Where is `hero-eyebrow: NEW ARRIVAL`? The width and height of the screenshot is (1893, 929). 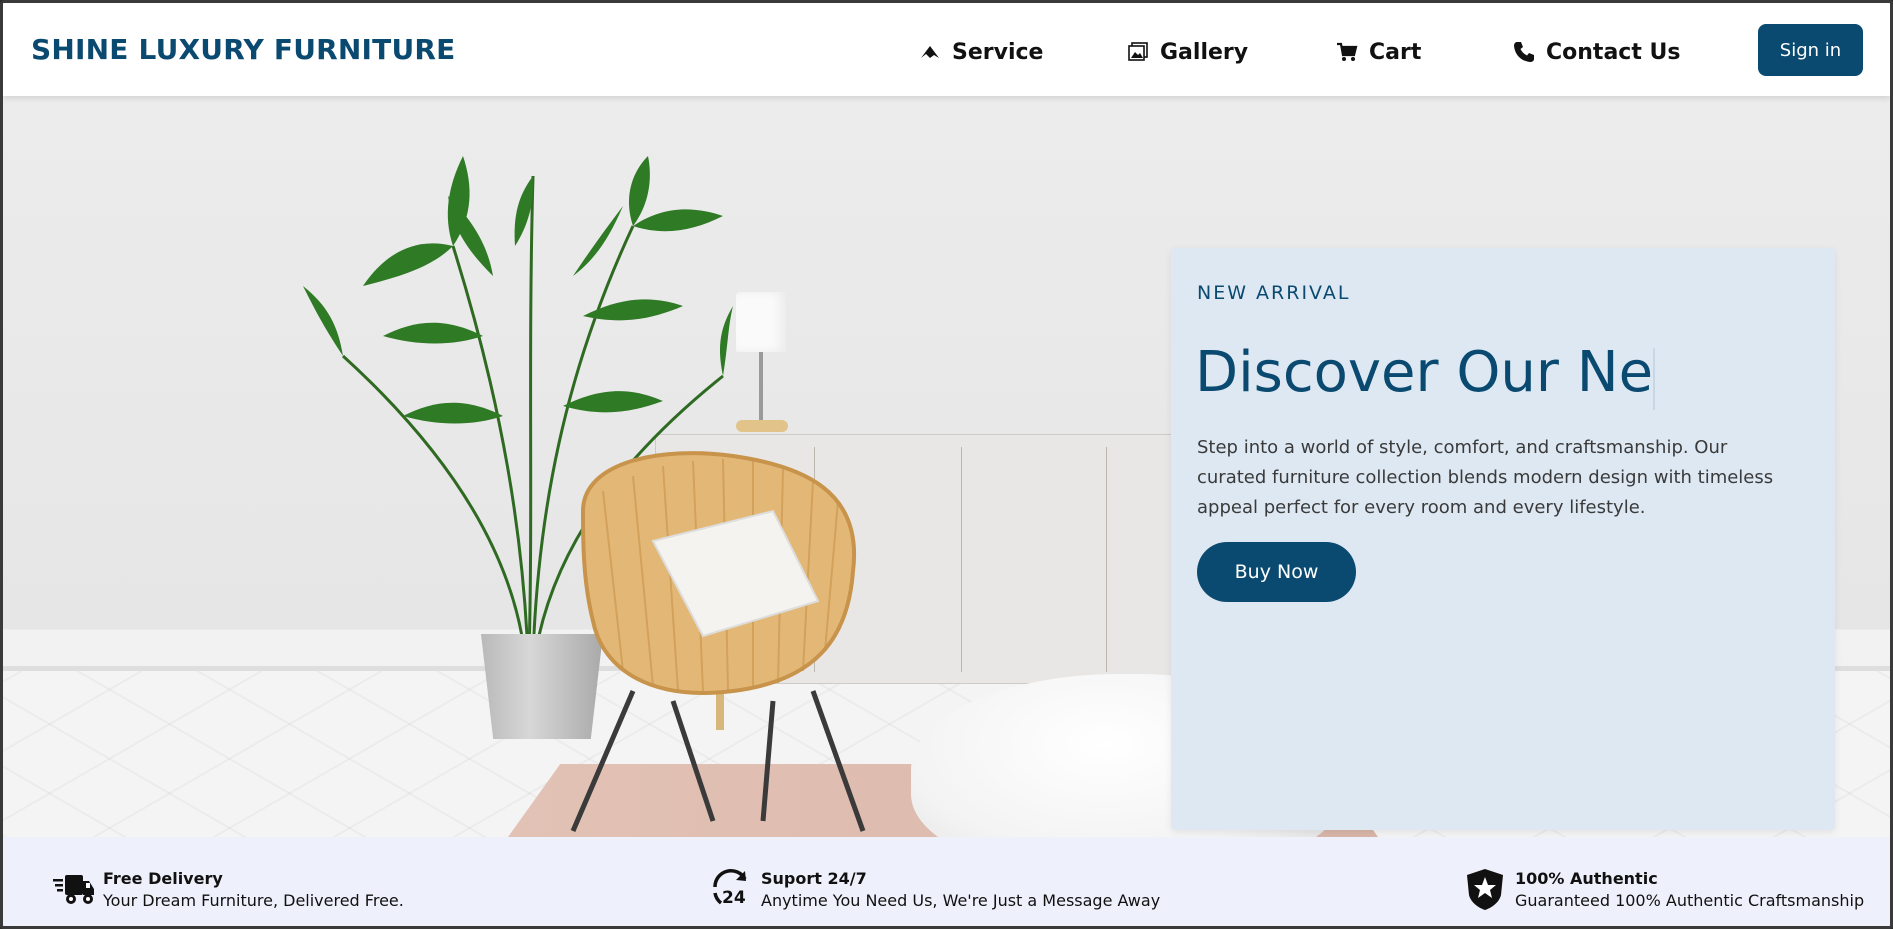
hero-eyebrow: NEW ARRIVAL is located at coordinates (1274, 293).